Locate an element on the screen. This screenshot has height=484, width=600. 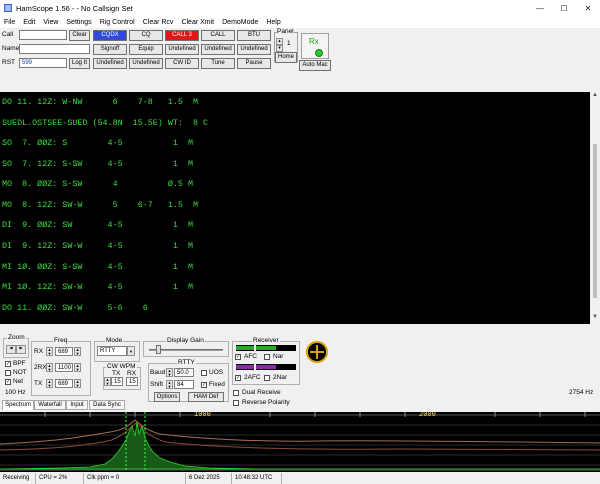
afc-checkbox: ✓ is located at coordinates (238, 357).